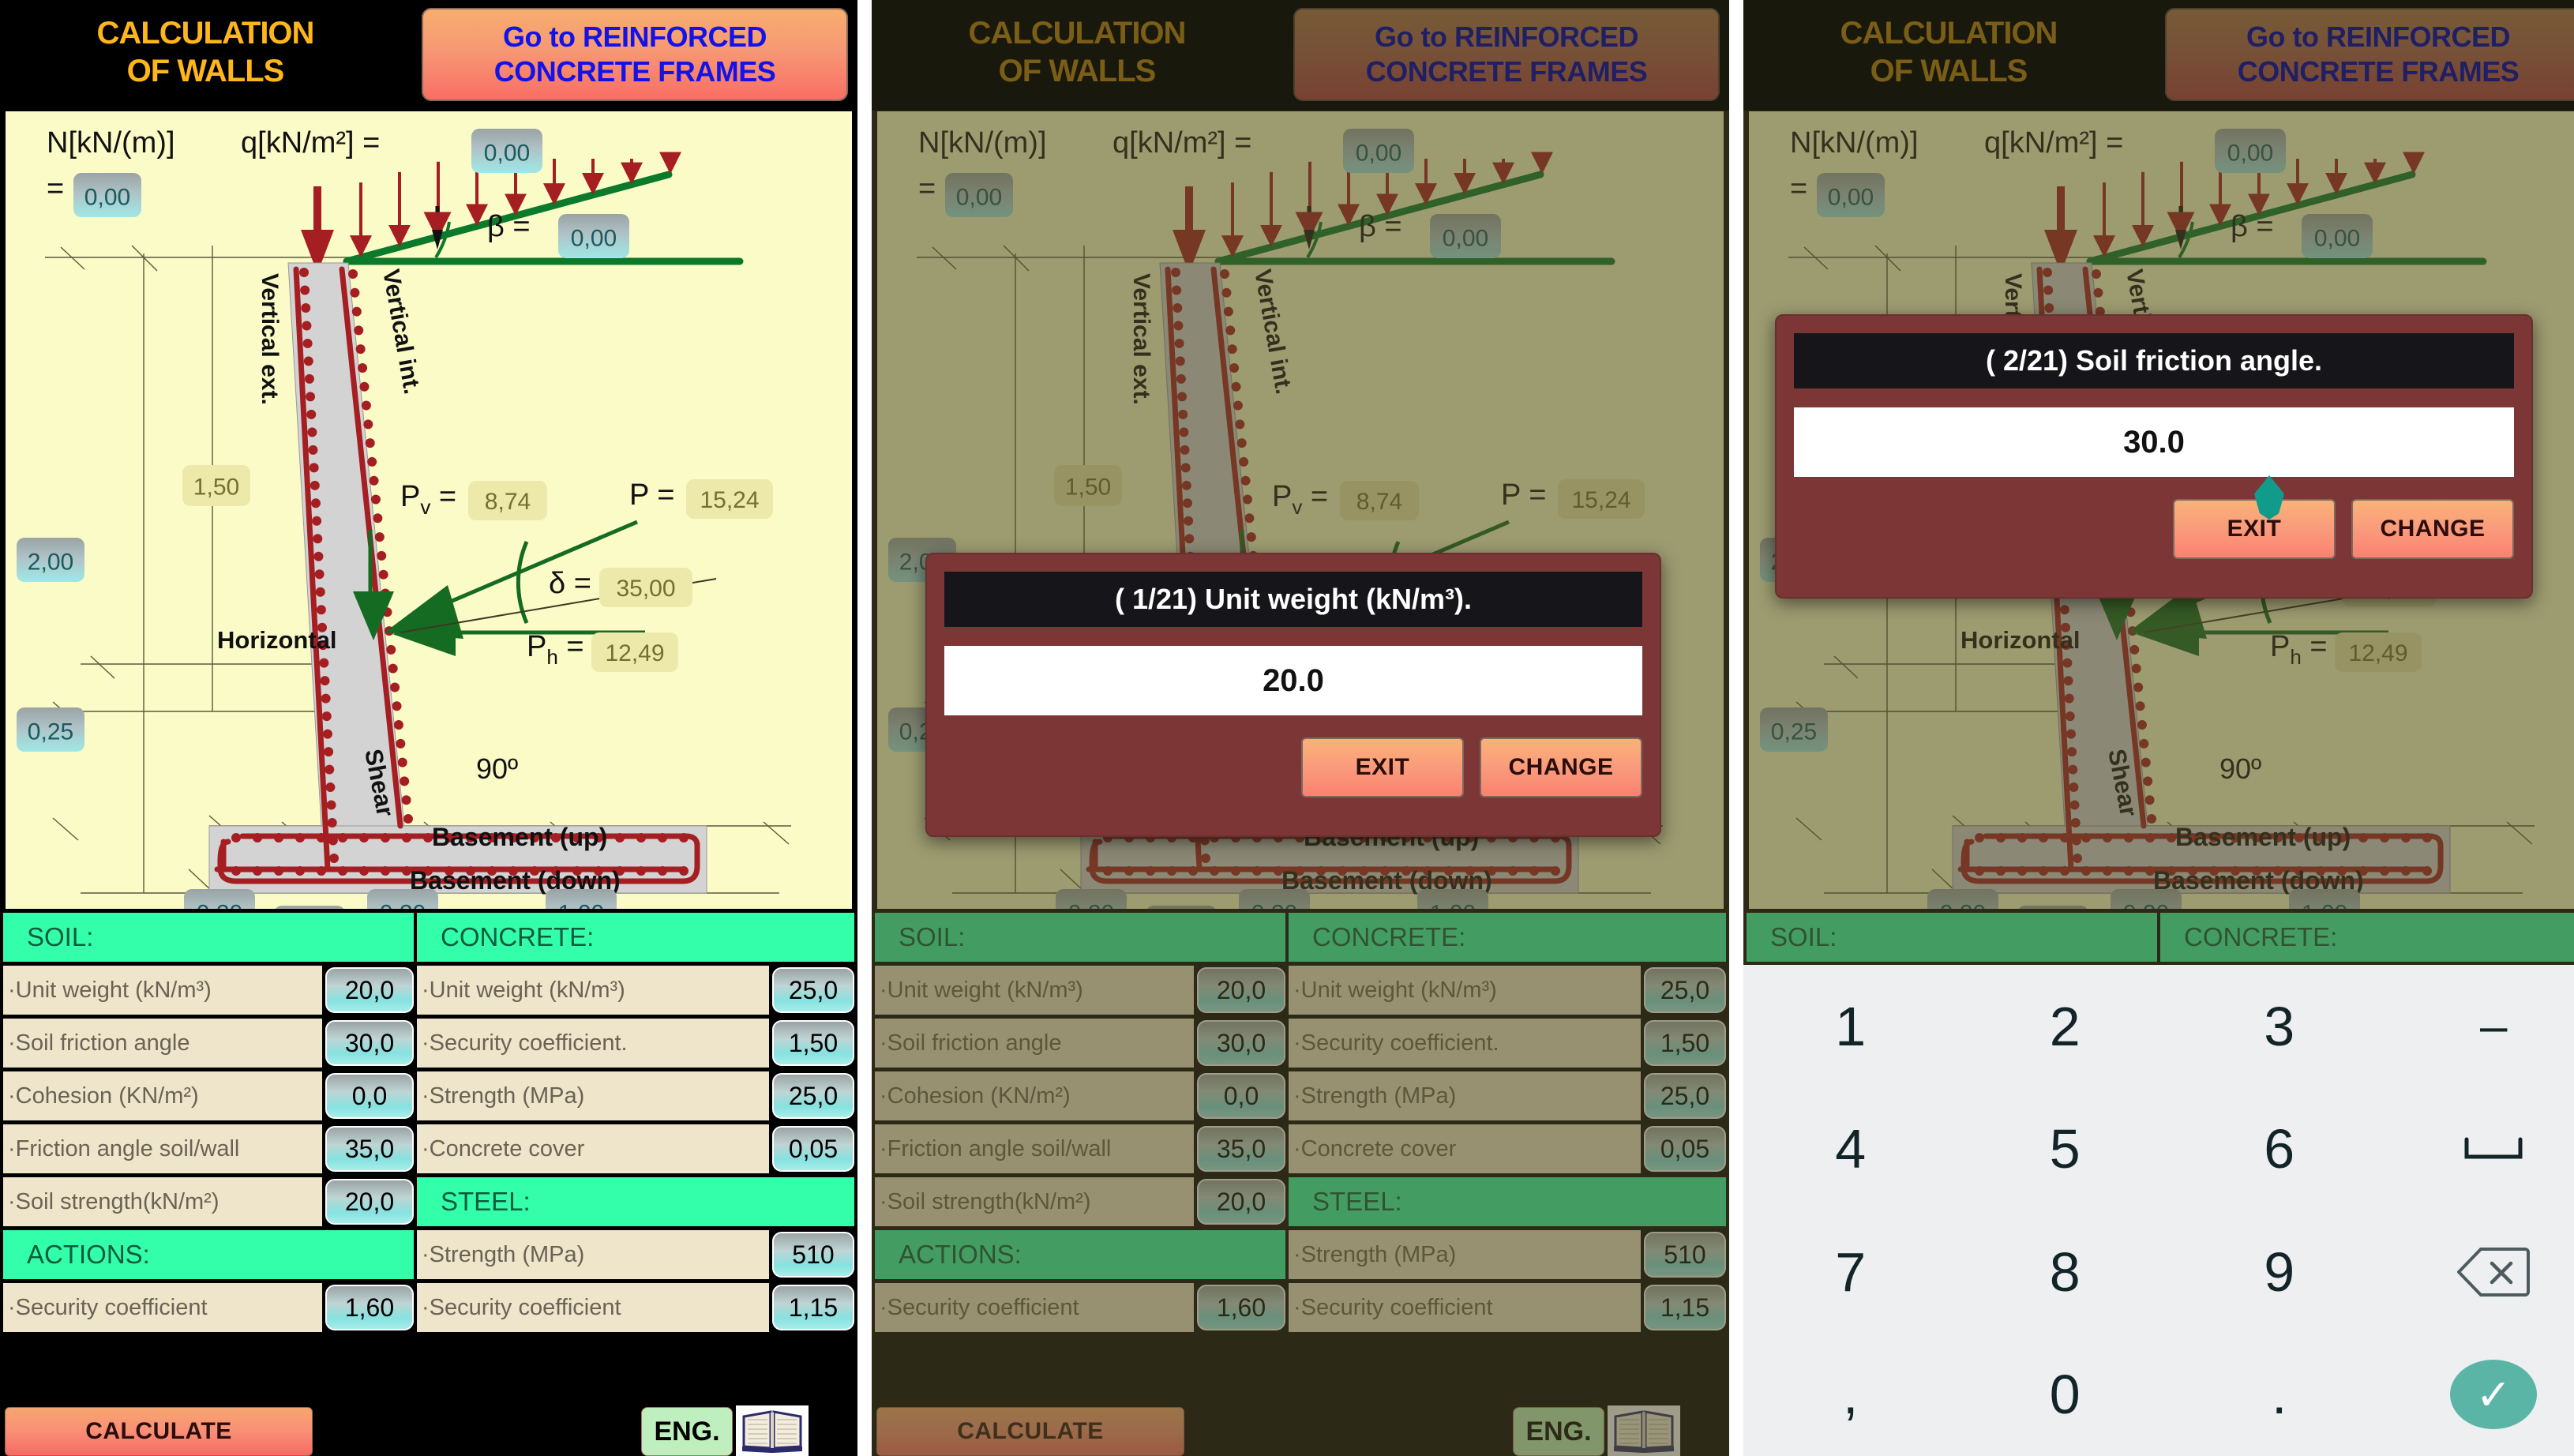 The width and height of the screenshot is (2574, 1456). What do you see at coordinates (2065, 1026) in the screenshot?
I see `key-2: 2` at bounding box center [2065, 1026].